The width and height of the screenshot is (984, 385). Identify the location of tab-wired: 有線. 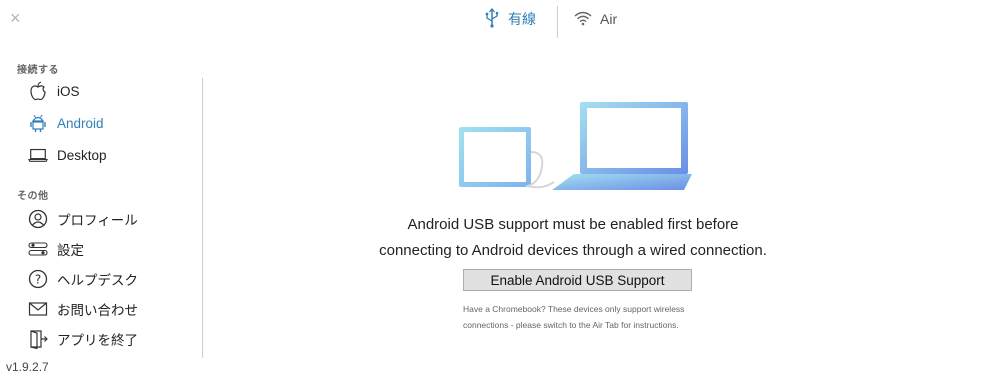
(510, 19).